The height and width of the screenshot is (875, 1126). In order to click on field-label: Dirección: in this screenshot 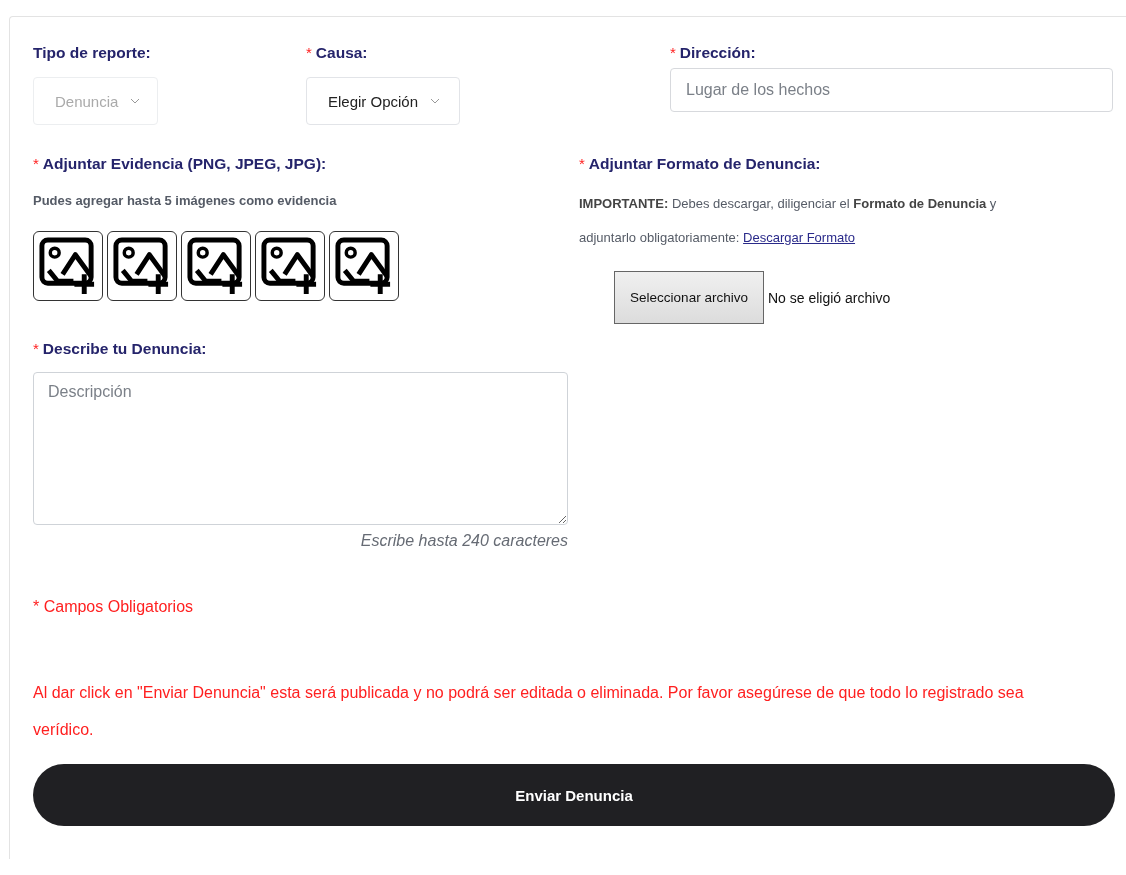, I will do `click(717, 53)`.